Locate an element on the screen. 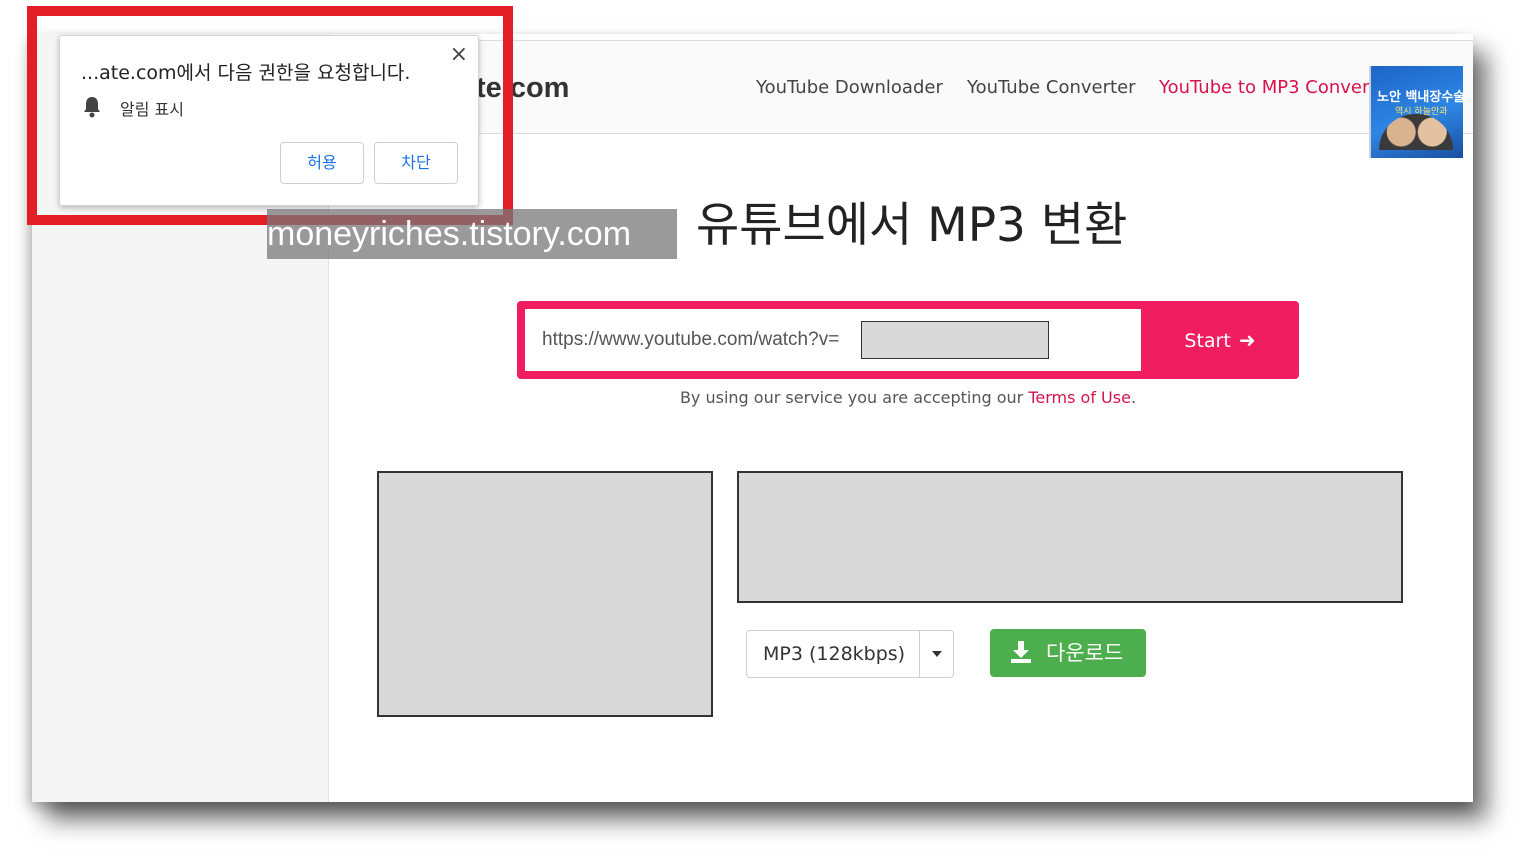  permission-popup: ...ate.com에서 다음 권한을 요청합니다. × 알림 표시 허용 차단 is located at coordinates (269, 120).